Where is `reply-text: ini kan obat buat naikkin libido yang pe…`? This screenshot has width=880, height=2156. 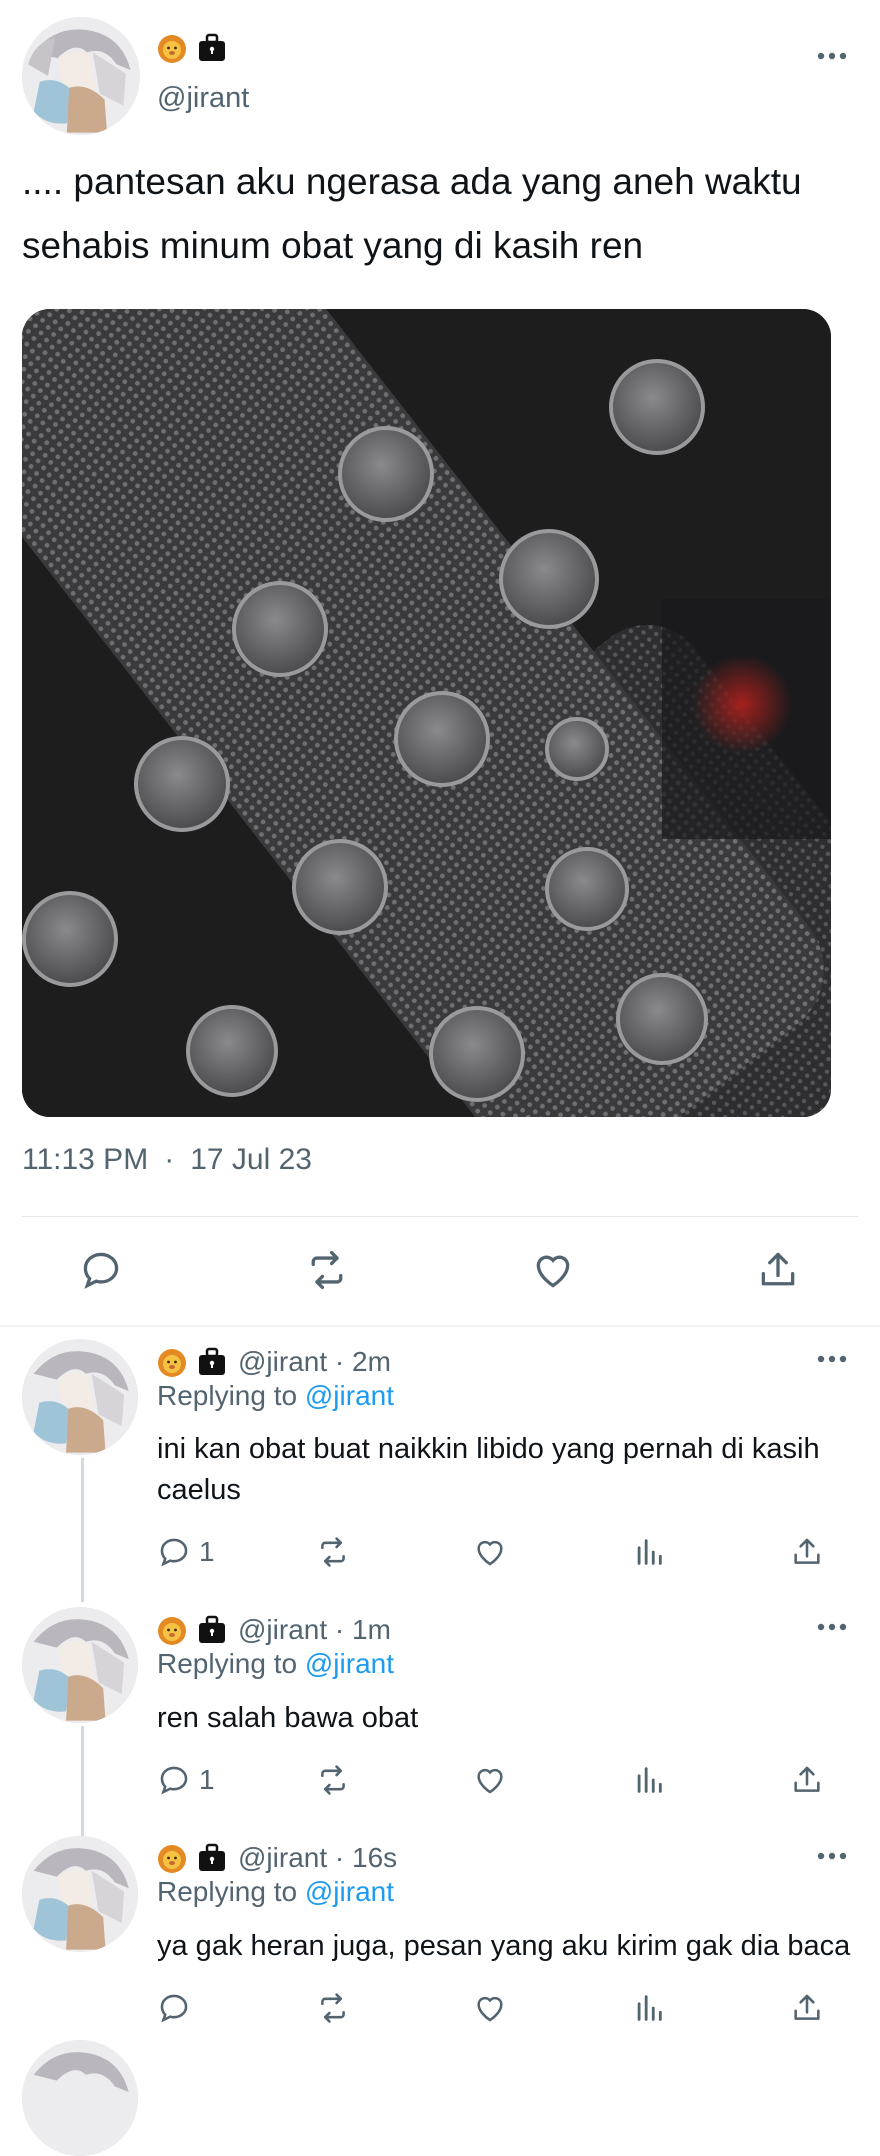
reply-text: ini kan obat buat naikkin libido yang pe… is located at coordinates (488, 1469).